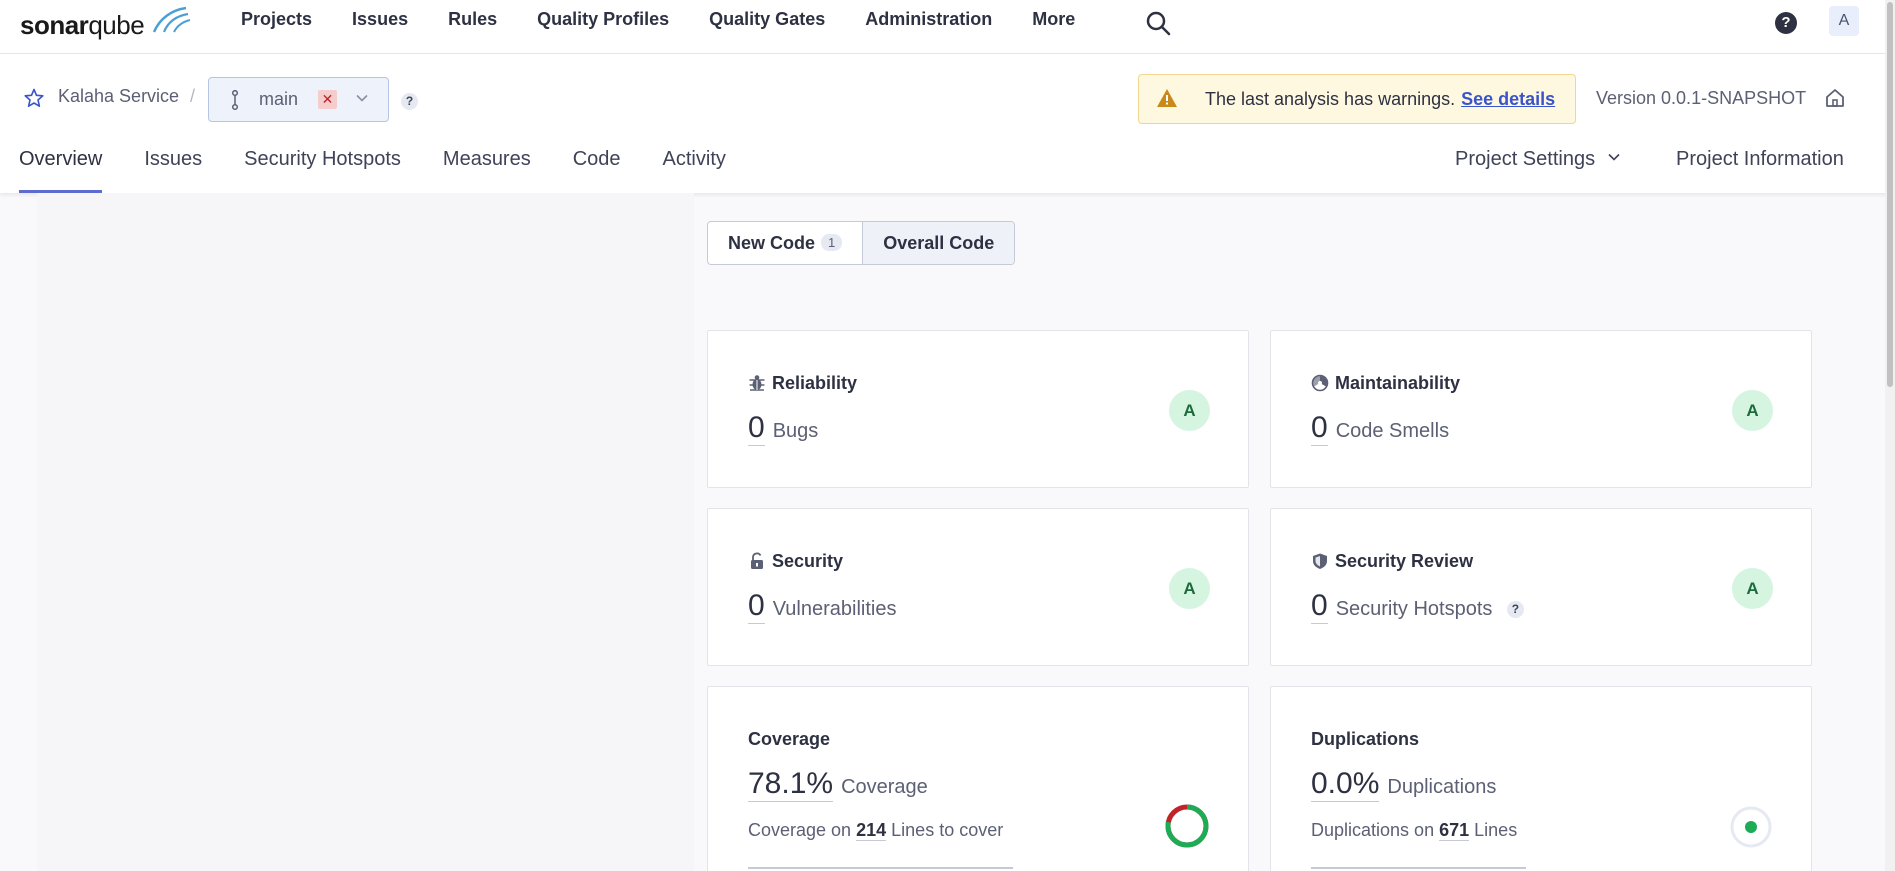 The image size is (1895, 871). Describe the element at coordinates (1398, 383) in the screenshot. I see `maintainability-title-text: Maintainability` at that location.